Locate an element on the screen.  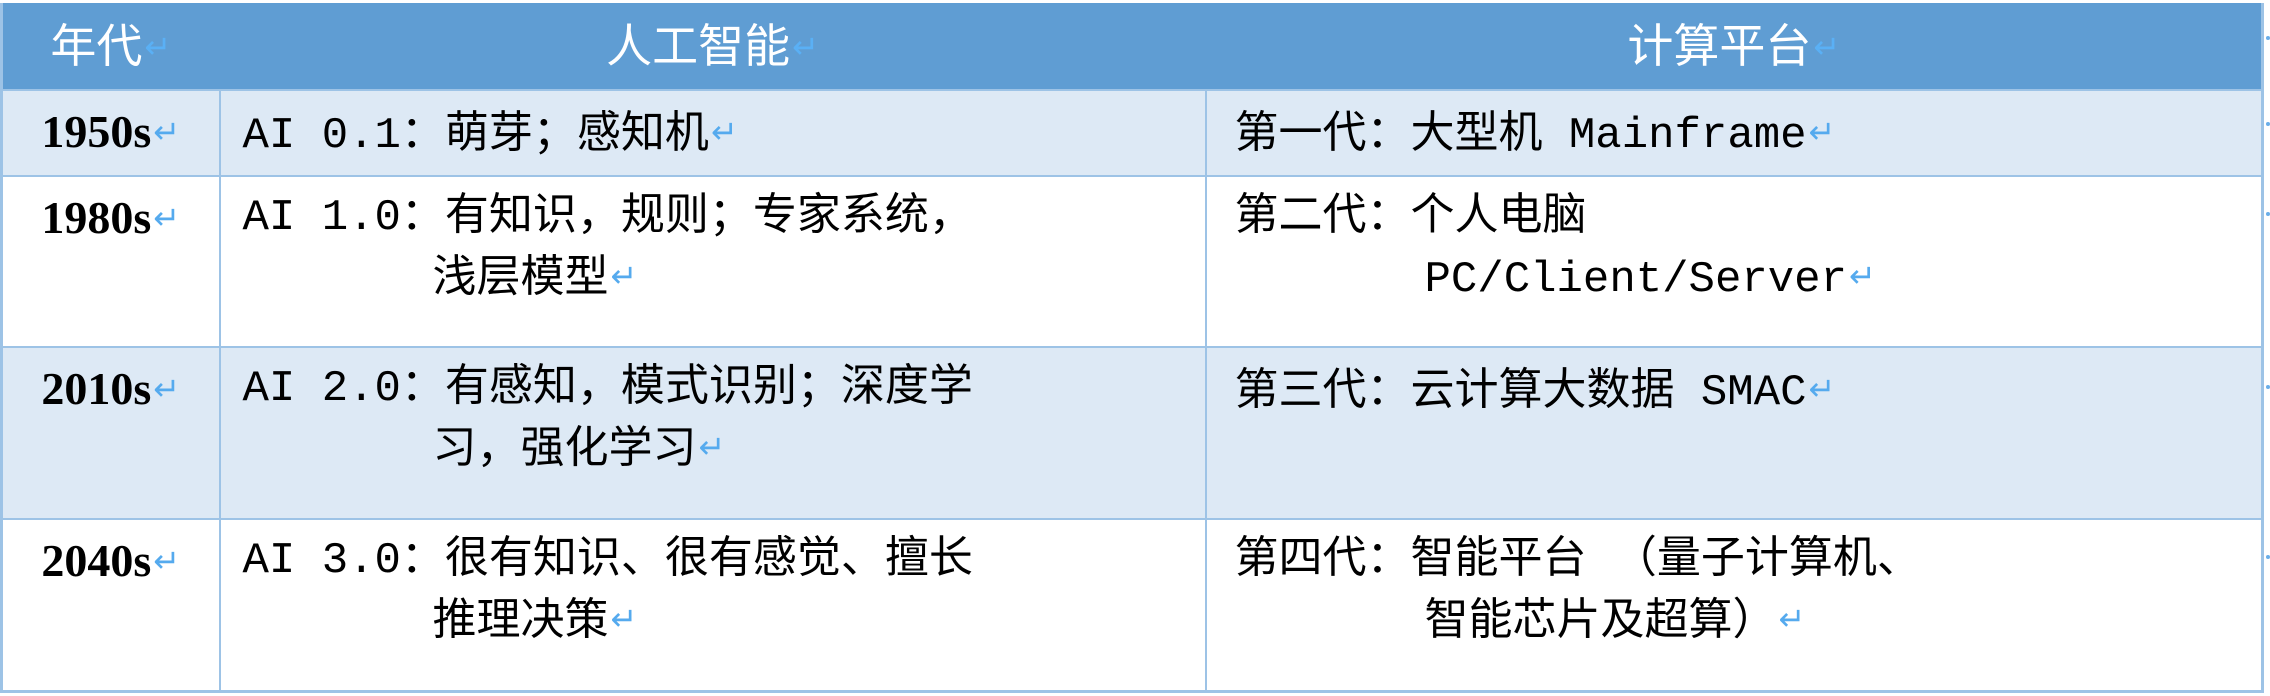
ai-text-line: AI 0.1：萌芽；感知机↵ is located at coordinates (490, 136).